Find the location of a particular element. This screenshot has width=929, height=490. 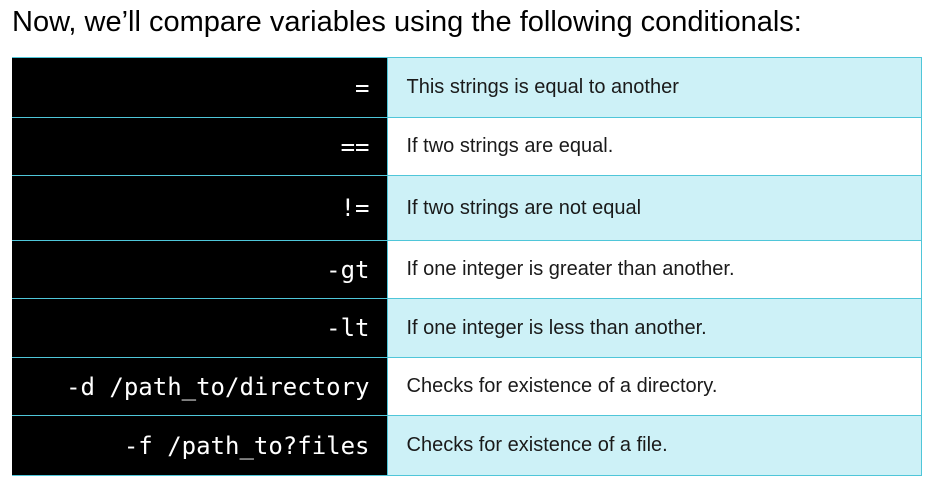

description-cell: Checks for existence of a directory. is located at coordinates (654, 386).